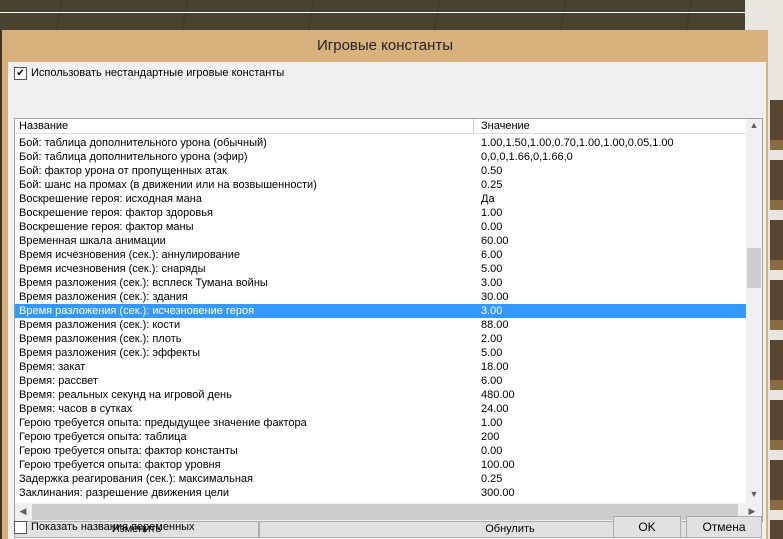 This screenshot has width=783, height=539. Describe the element at coordinates (120, 465) in the screenshot. I see `row-name: Герою требуется опыта: фактор уровня` at that location.